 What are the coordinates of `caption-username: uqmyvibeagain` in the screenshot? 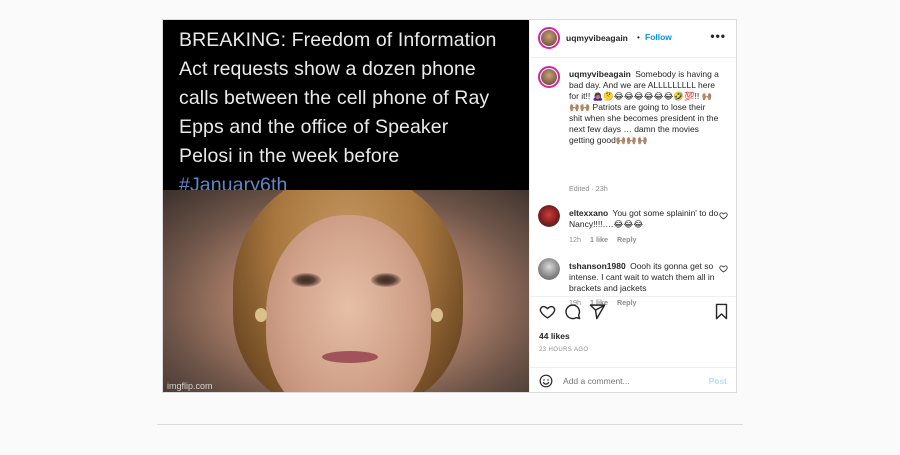 It's located at (600, 74).